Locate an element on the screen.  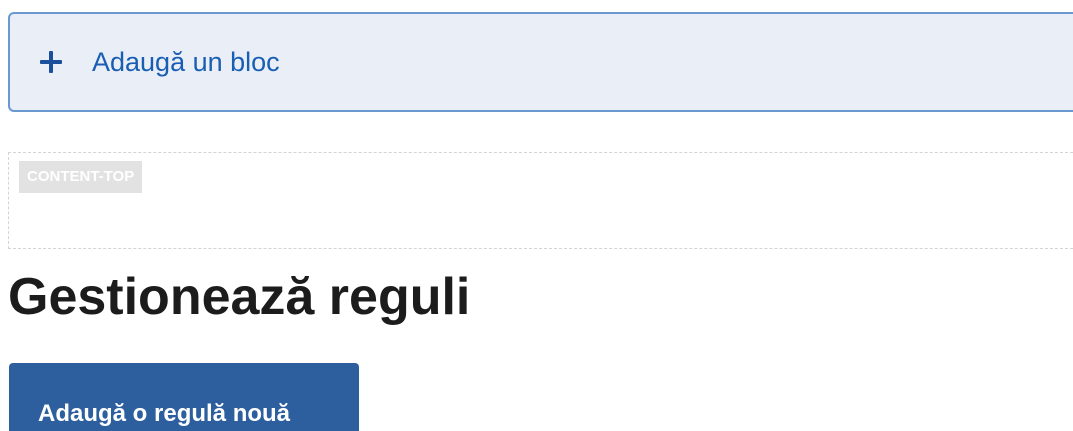
plus-icon is located at coordinates (51, 62).